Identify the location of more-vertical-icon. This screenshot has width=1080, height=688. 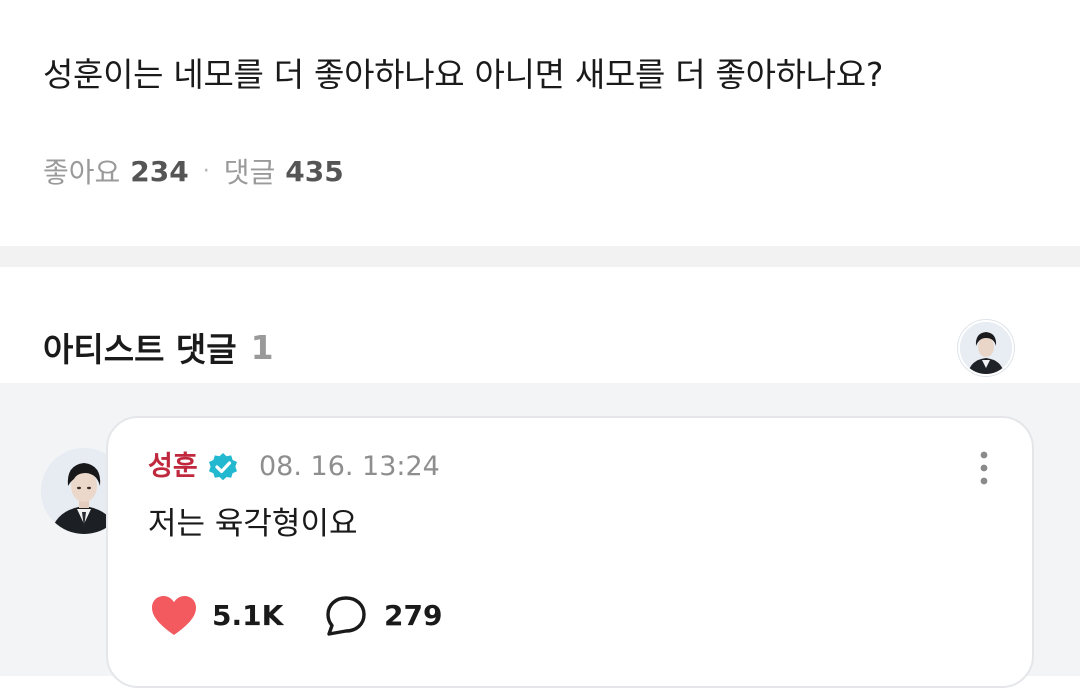
(984, 468).